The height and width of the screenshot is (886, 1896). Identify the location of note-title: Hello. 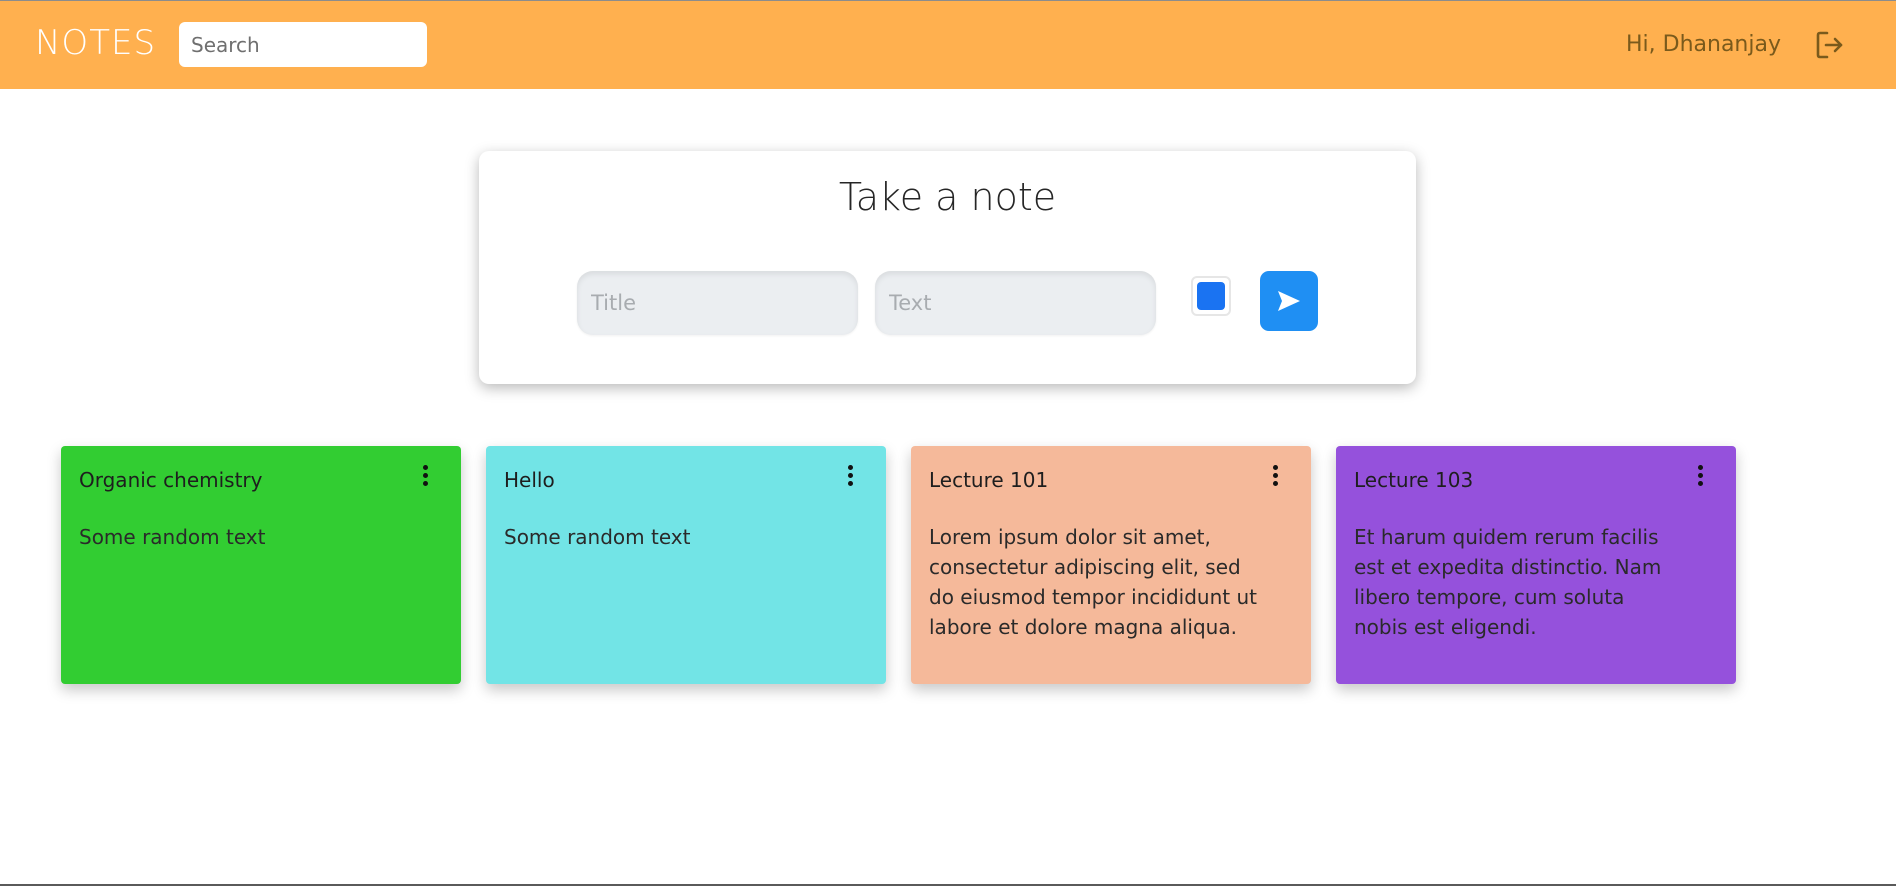
(529, 480).